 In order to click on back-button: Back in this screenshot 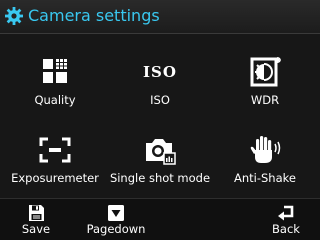, I will do `click(286, 219)`.